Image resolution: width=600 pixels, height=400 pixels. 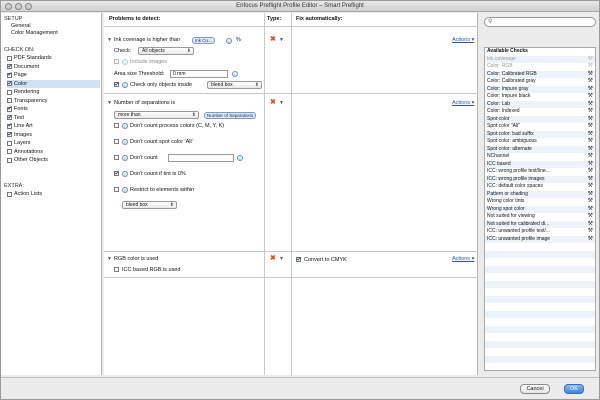 What do you see at coordinates (116, 141) in the screenshot?
I see `dont-count-all-checkbox` at bounding box center [116, 141].